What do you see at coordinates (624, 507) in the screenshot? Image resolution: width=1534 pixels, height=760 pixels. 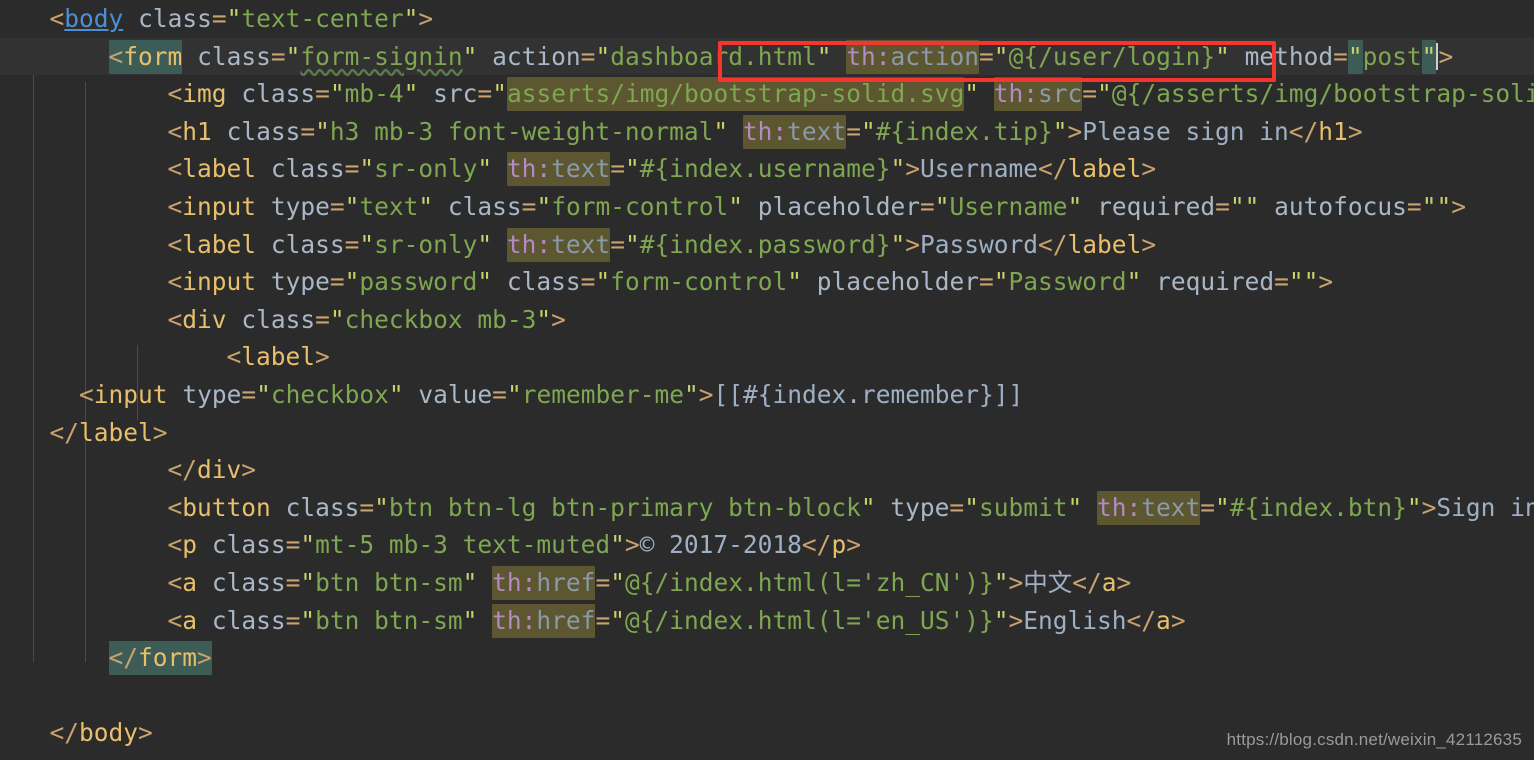 I see `attribute-value: btn btn-lg btn-primary btn-block` at bounding box center [624, 507].